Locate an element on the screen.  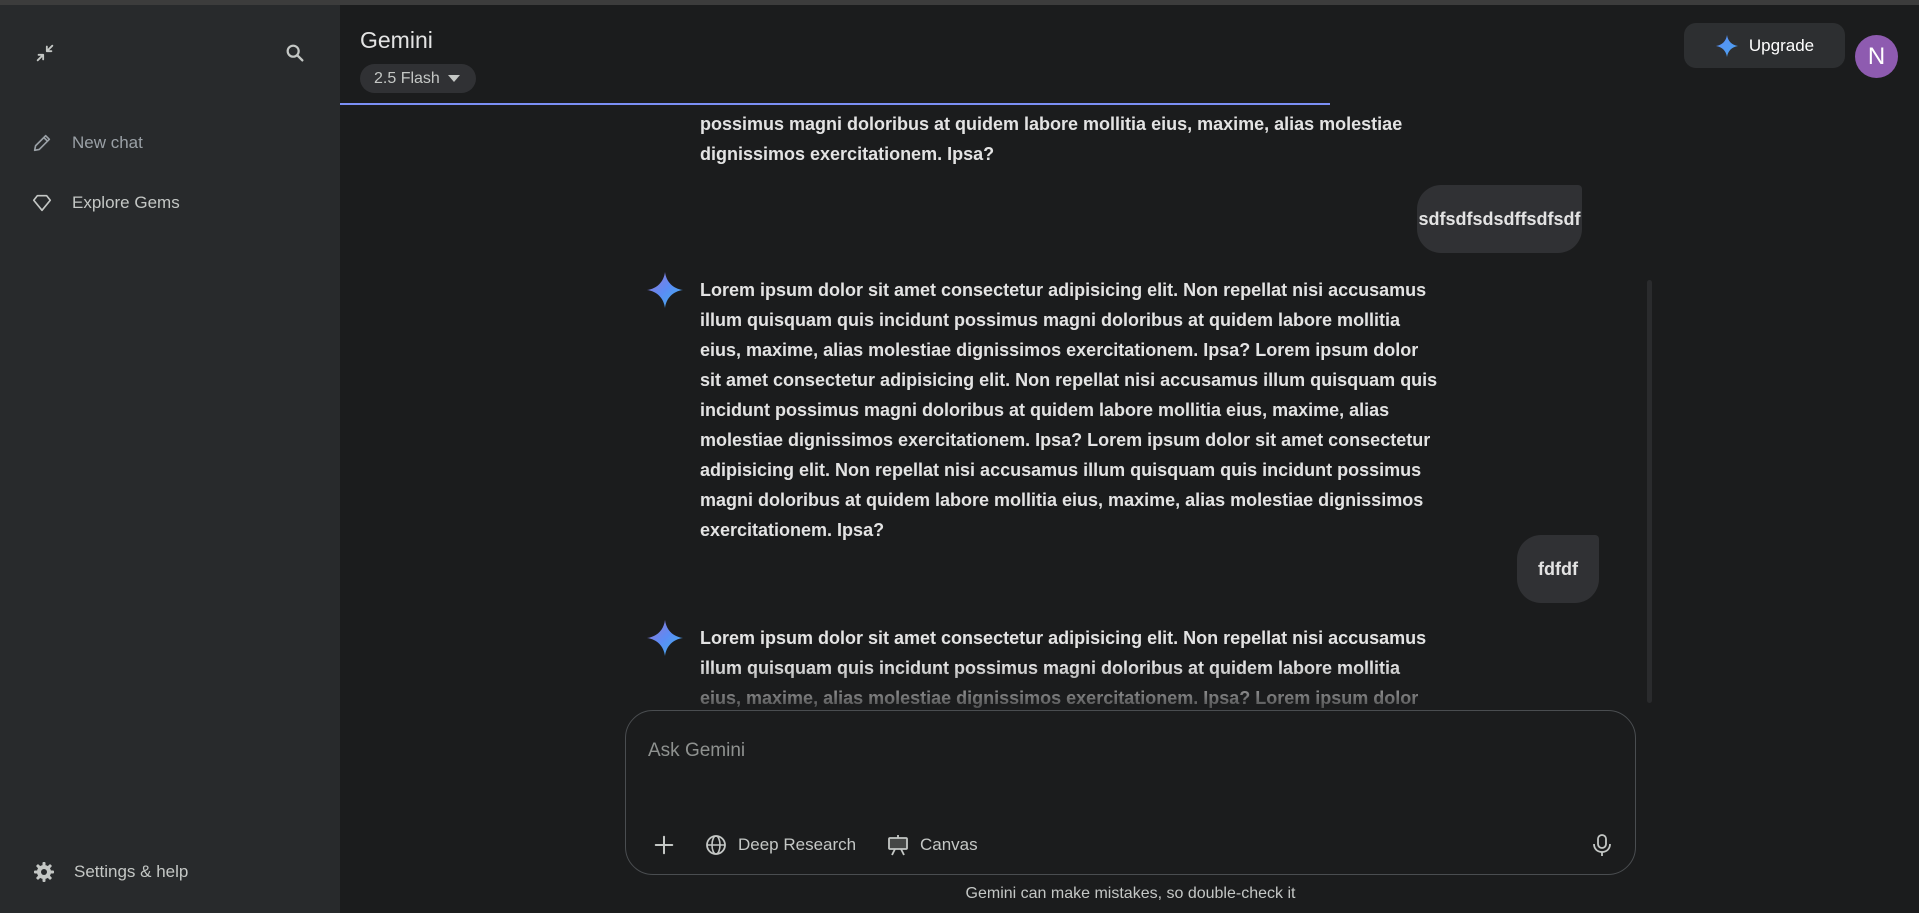
prompt-composer: Deep Research Canvas is located at coordinates (1130, 792).